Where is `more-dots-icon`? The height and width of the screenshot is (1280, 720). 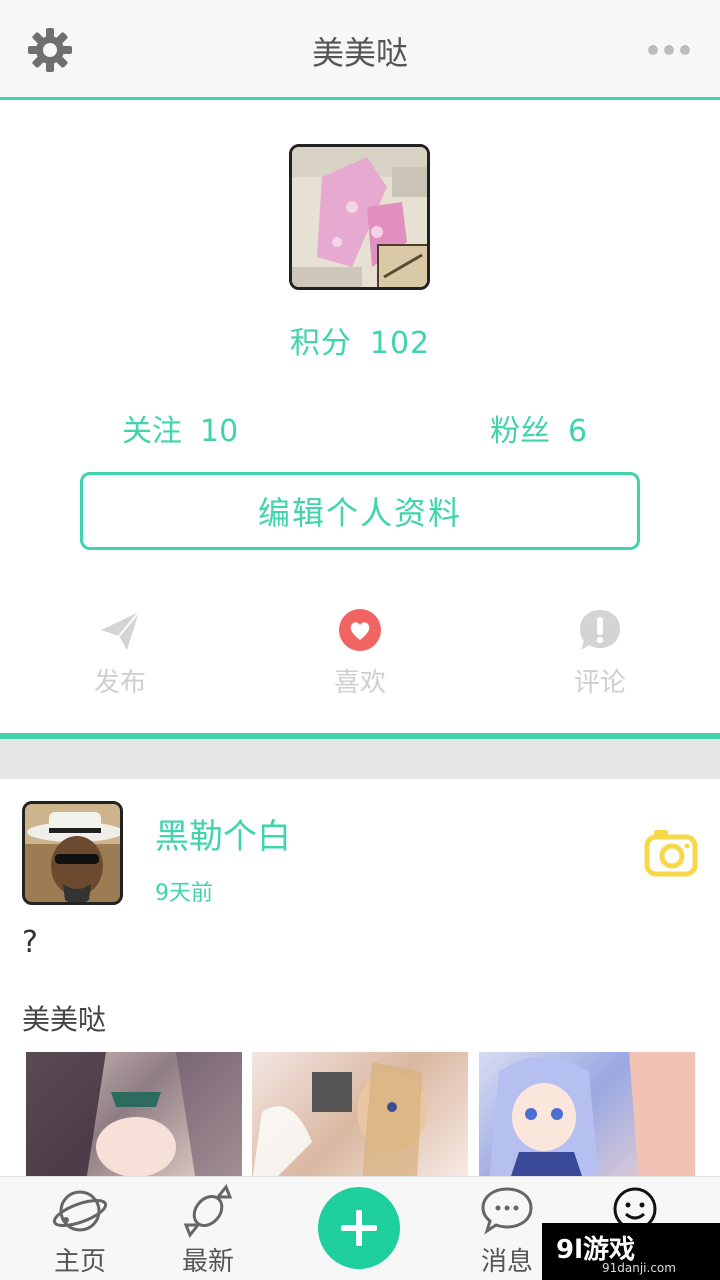 more-dots-icon is located at coordinates (670, 50).